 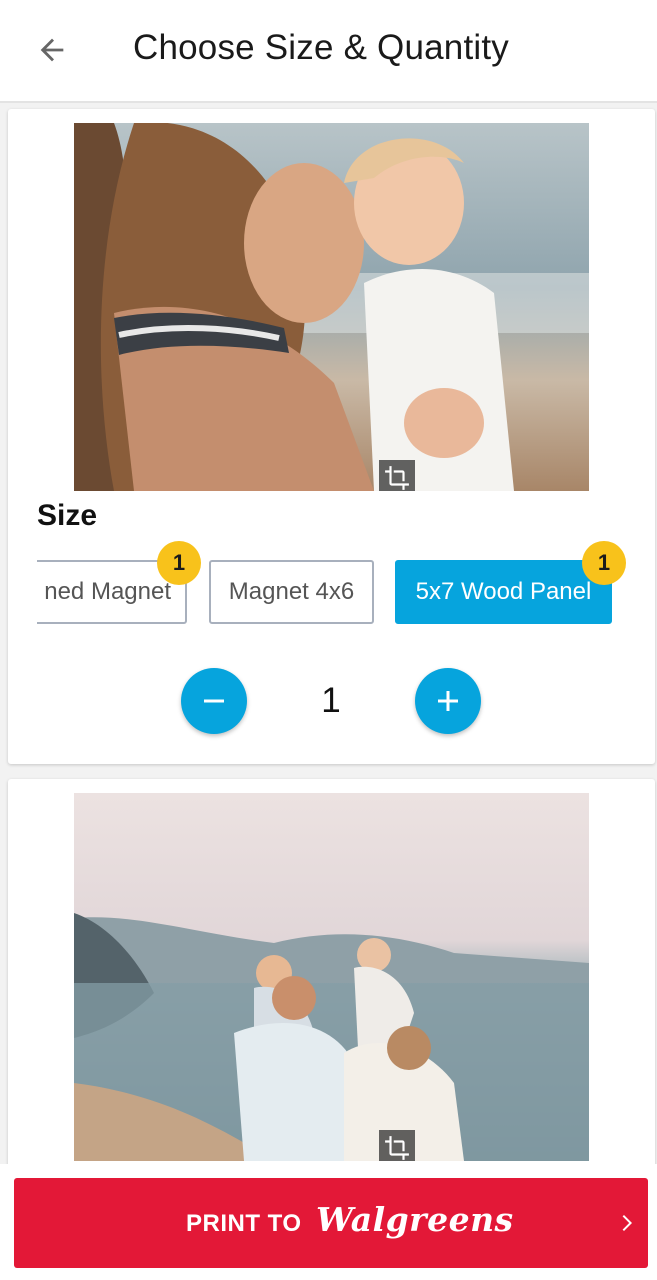 I want to click on size-options: ned Magnet 1 Magnet 4x6 5x7 Wood Panel 1, so click(x=346, y=586).